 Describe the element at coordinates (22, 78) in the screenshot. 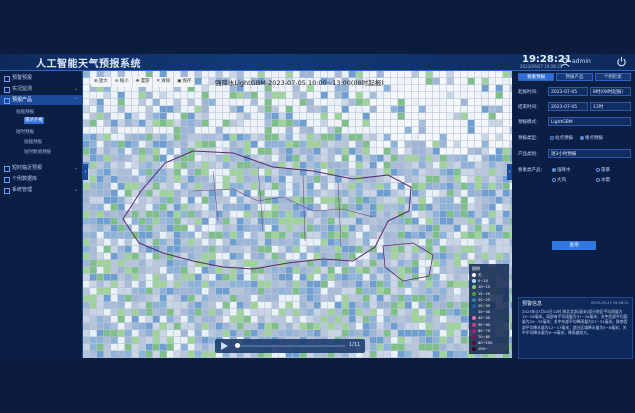

I see `sidebar-item-label: 预警预报` at that location.